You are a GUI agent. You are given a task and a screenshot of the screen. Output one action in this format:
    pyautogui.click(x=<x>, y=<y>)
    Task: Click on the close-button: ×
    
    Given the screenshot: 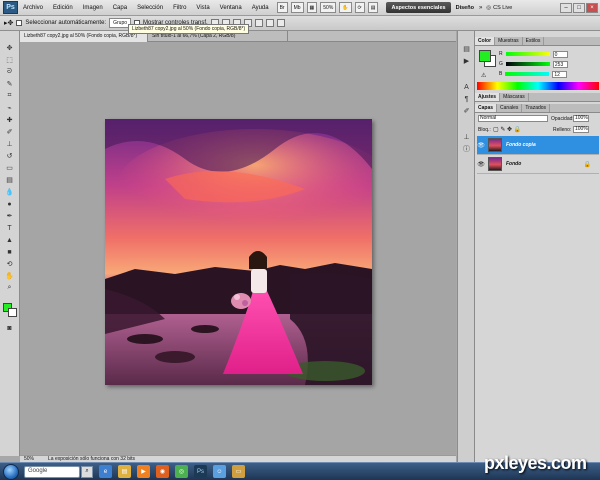 What is the action you would take?
    pyautogui.click(x=592, y=7)
    